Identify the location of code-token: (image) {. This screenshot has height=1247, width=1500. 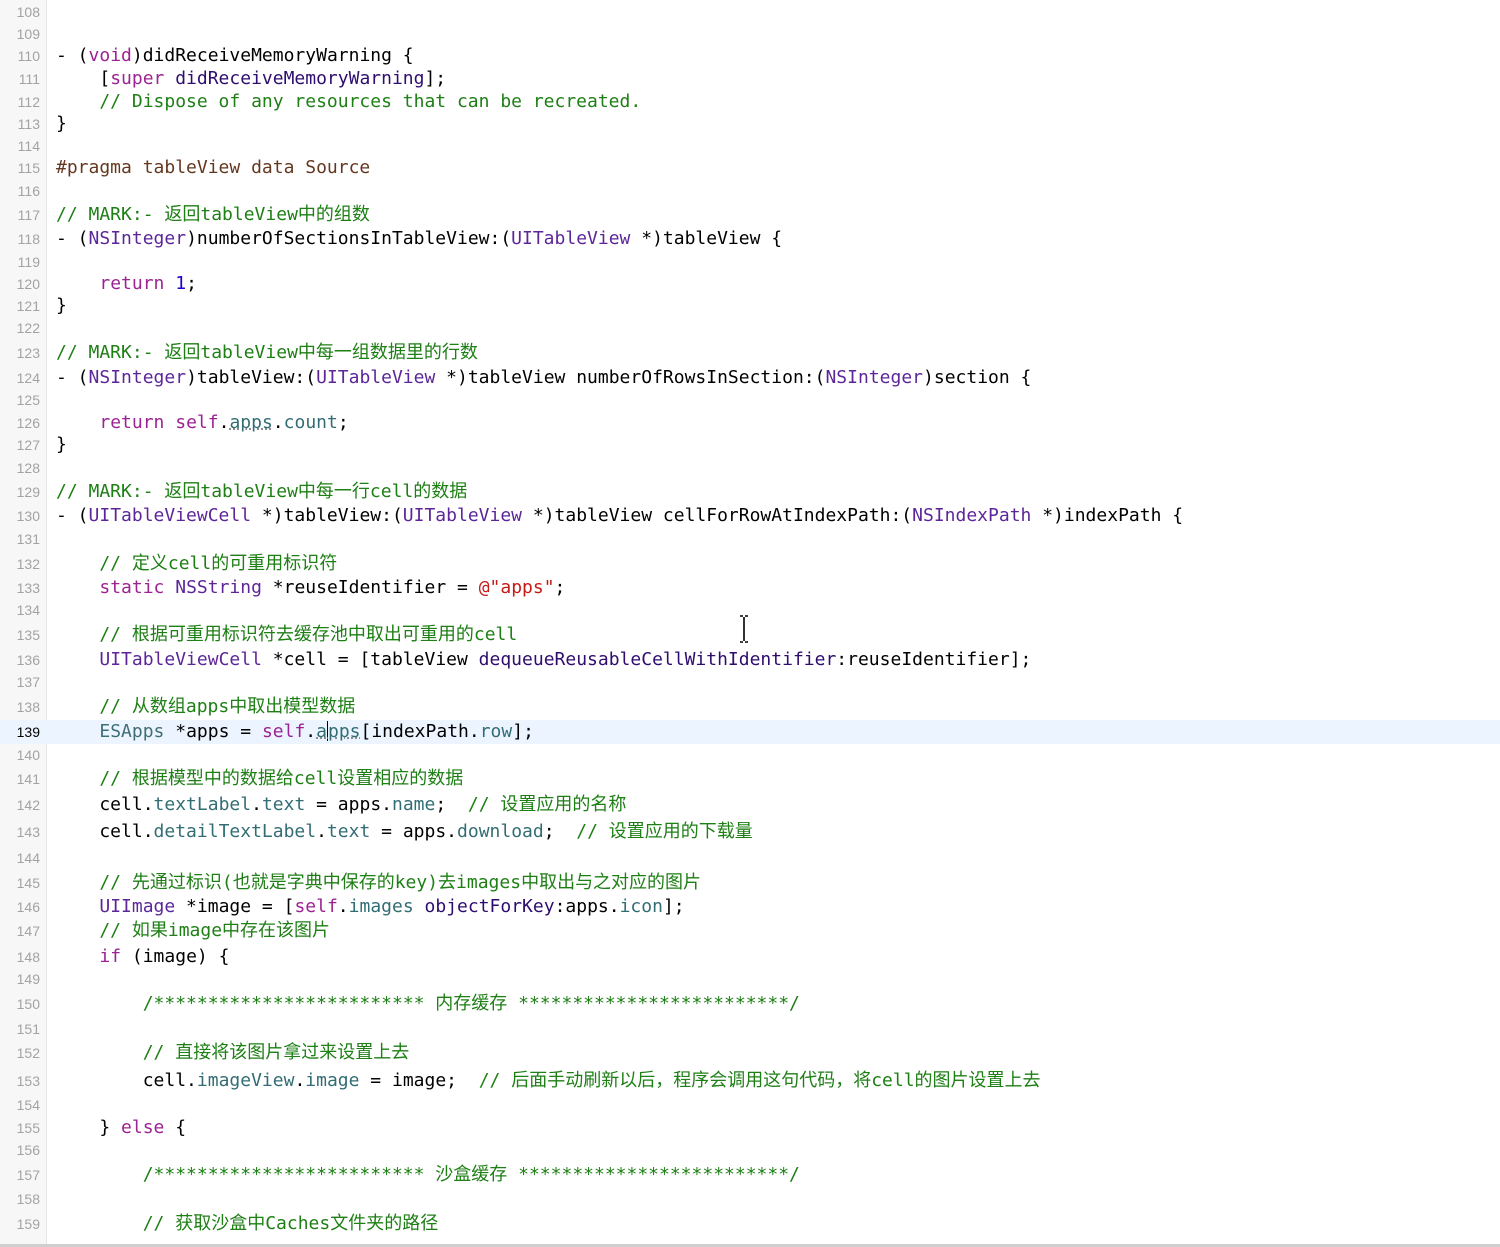
(175, 956).